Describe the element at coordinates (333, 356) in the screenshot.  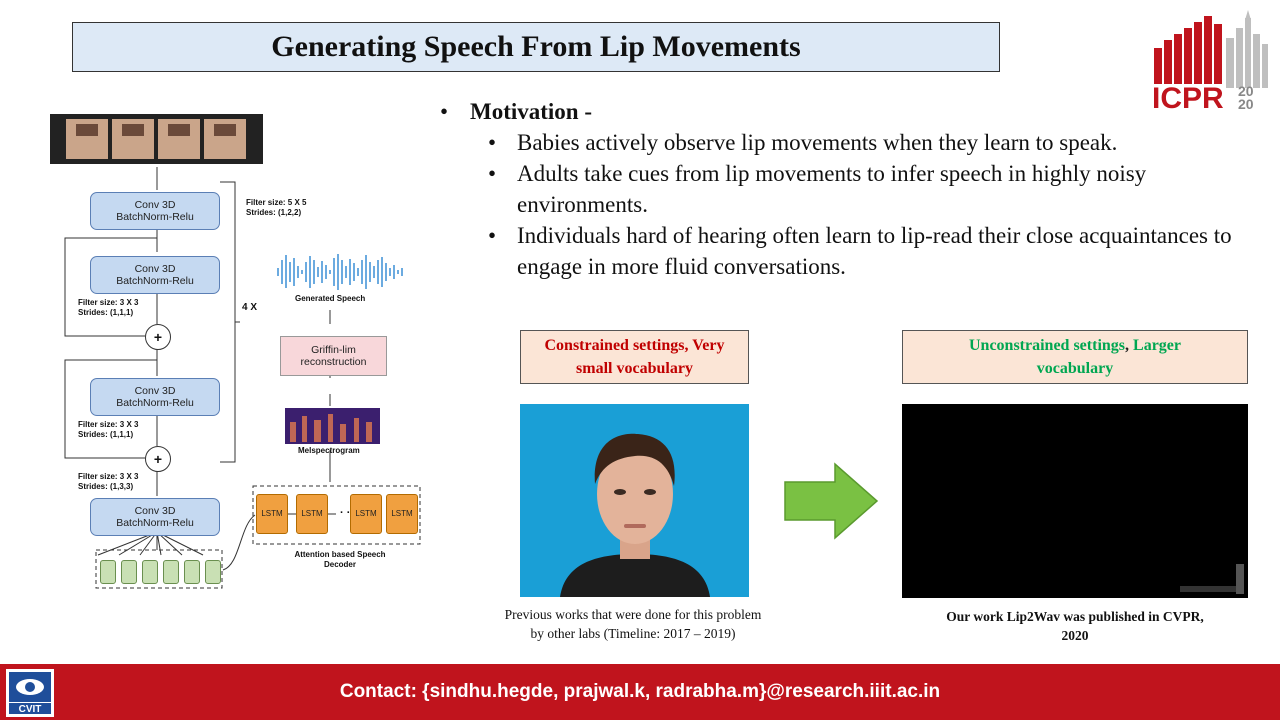
I see `griffin-lim-block: Griffin-lim reconstruction` at that location.